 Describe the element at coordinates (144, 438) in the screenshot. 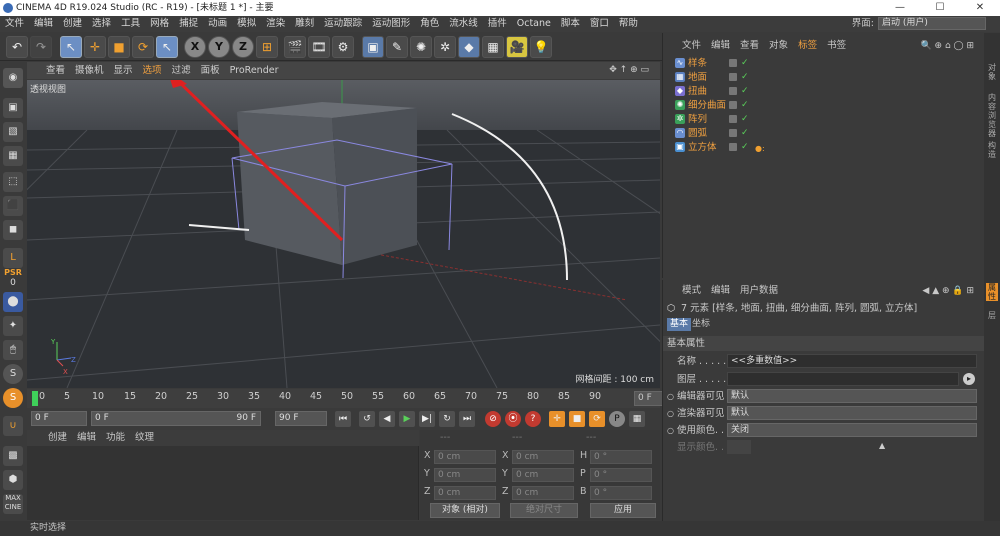

I see `material-menu-texture: 纹理` at that location.